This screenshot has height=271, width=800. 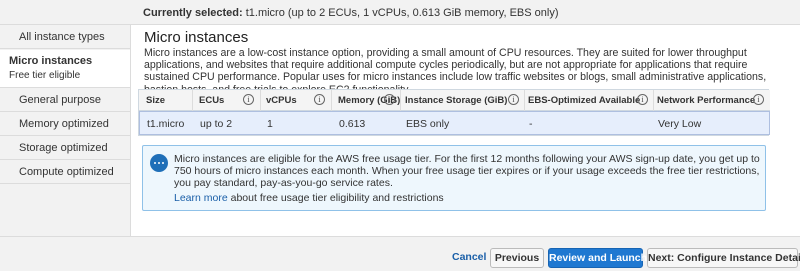 I want to click on sidebar-item-general-purpose: General purpose, so click(x=65, y=100).